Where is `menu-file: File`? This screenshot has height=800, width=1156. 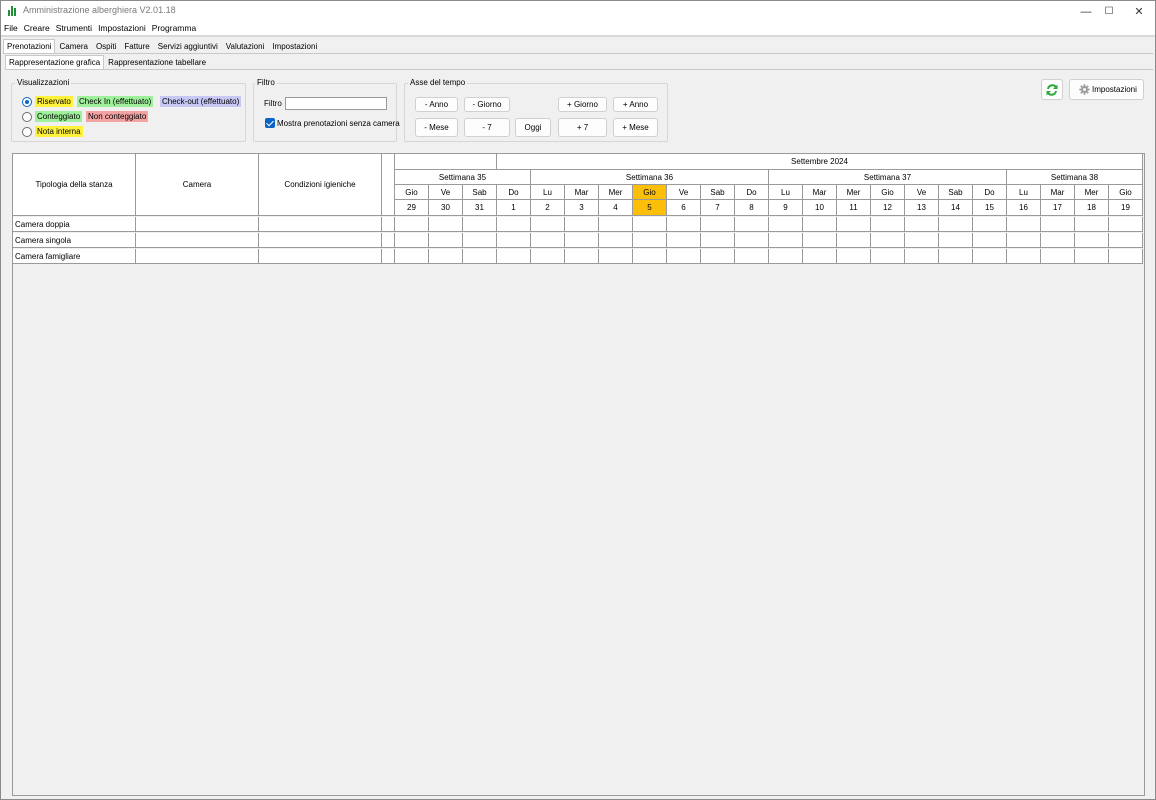
menu-file: File is located at coordinates (11, 28).